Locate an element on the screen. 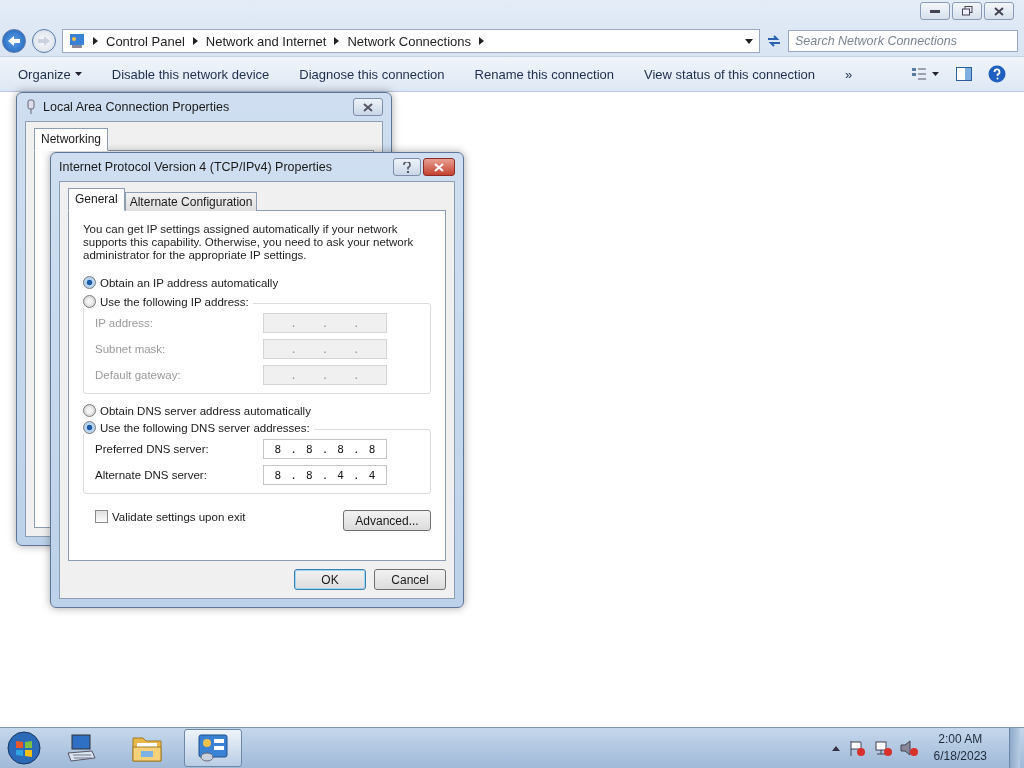 The width and height of the screenshot is (1024, 768). minimize-icon is located at coordinates (935, 11).